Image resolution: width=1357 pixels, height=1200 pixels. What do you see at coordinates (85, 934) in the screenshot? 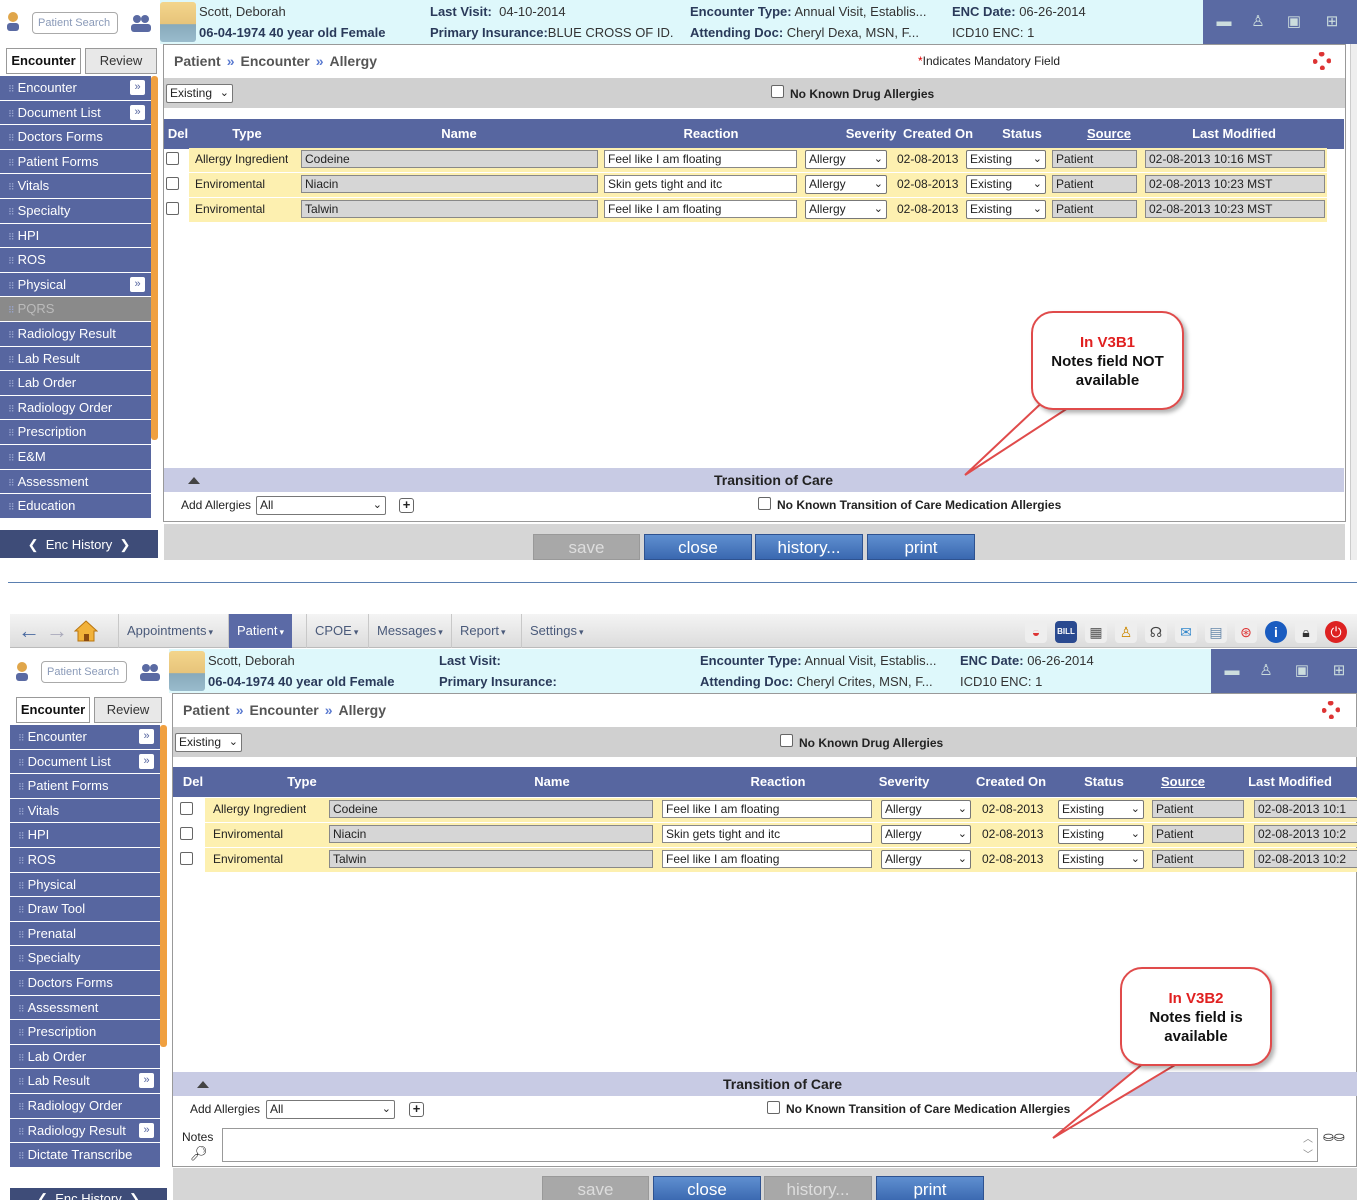
I see `nav-item-prenatal: Prenatal` at bounding box center [85, 934].